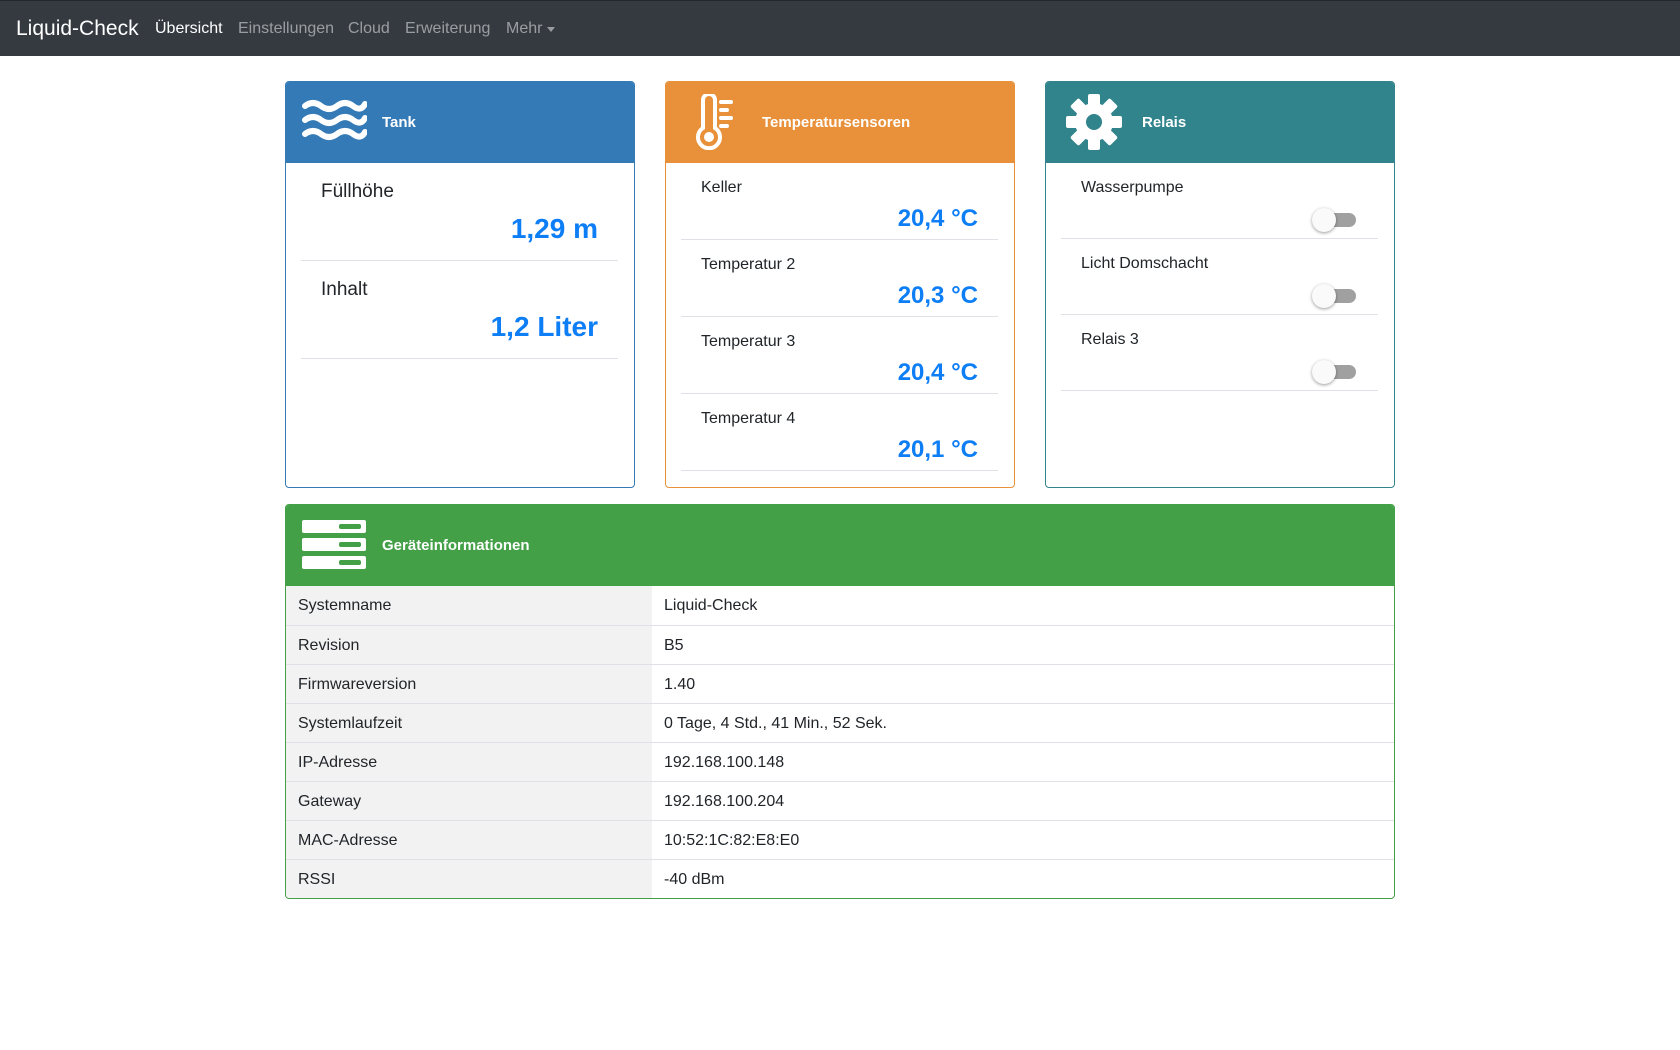 The width and height of the screenshot is (1680, 1050). I want to click on relay-toggle-wasserpumpe, so click(1335, 220).